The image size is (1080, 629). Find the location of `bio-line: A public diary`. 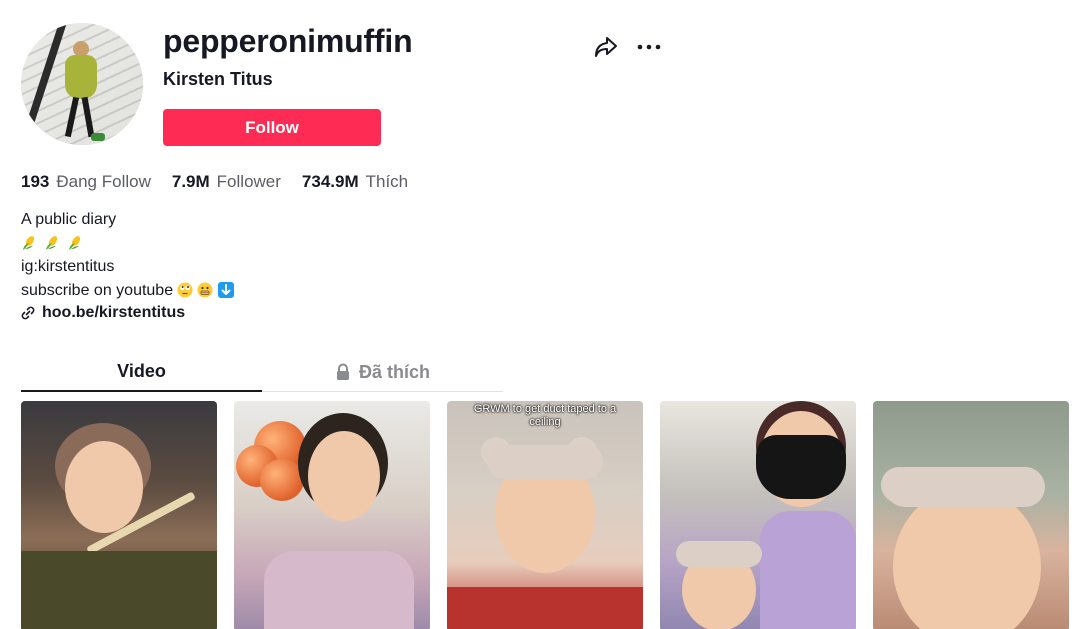

bio-line: A public diary is located at coordinates (69, 219).